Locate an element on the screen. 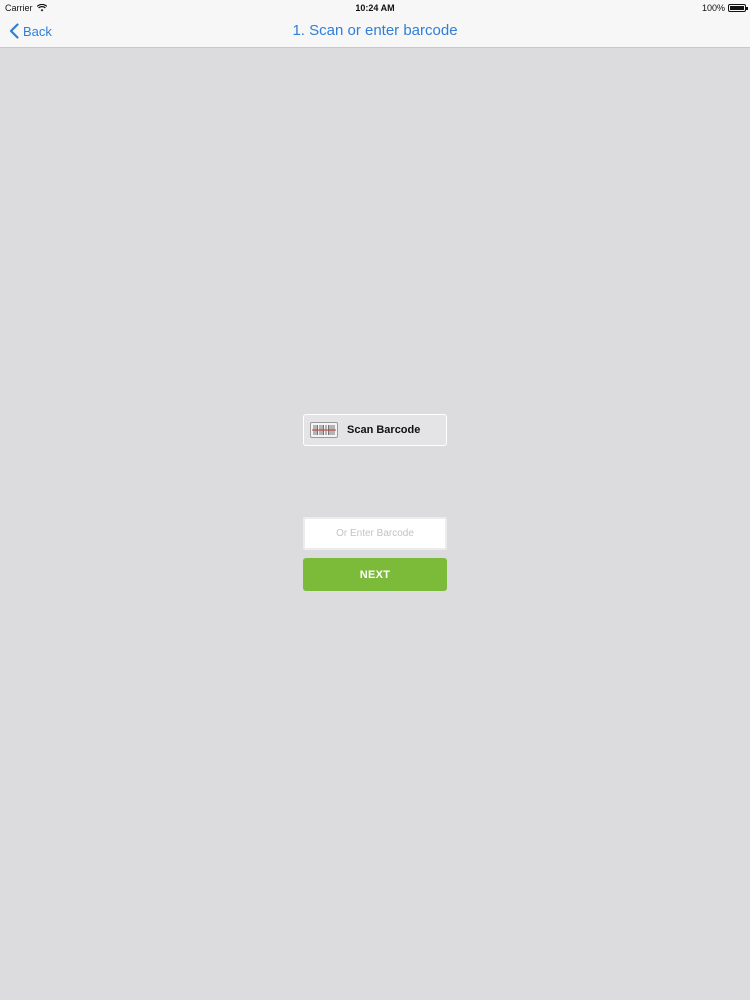 The width and height of the screenshot is (750, 1000). status-battery: 100% is located at coordinates (724, 8).